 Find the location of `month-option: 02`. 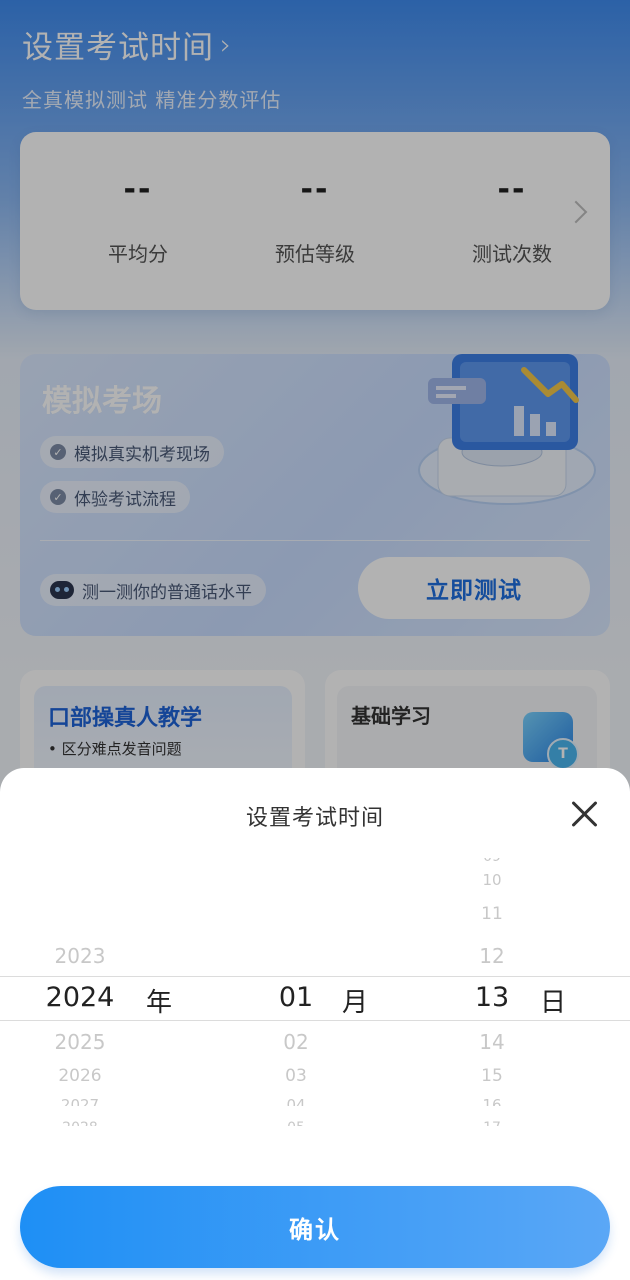

month-option: 02 is located at coordinates (296, 1042).